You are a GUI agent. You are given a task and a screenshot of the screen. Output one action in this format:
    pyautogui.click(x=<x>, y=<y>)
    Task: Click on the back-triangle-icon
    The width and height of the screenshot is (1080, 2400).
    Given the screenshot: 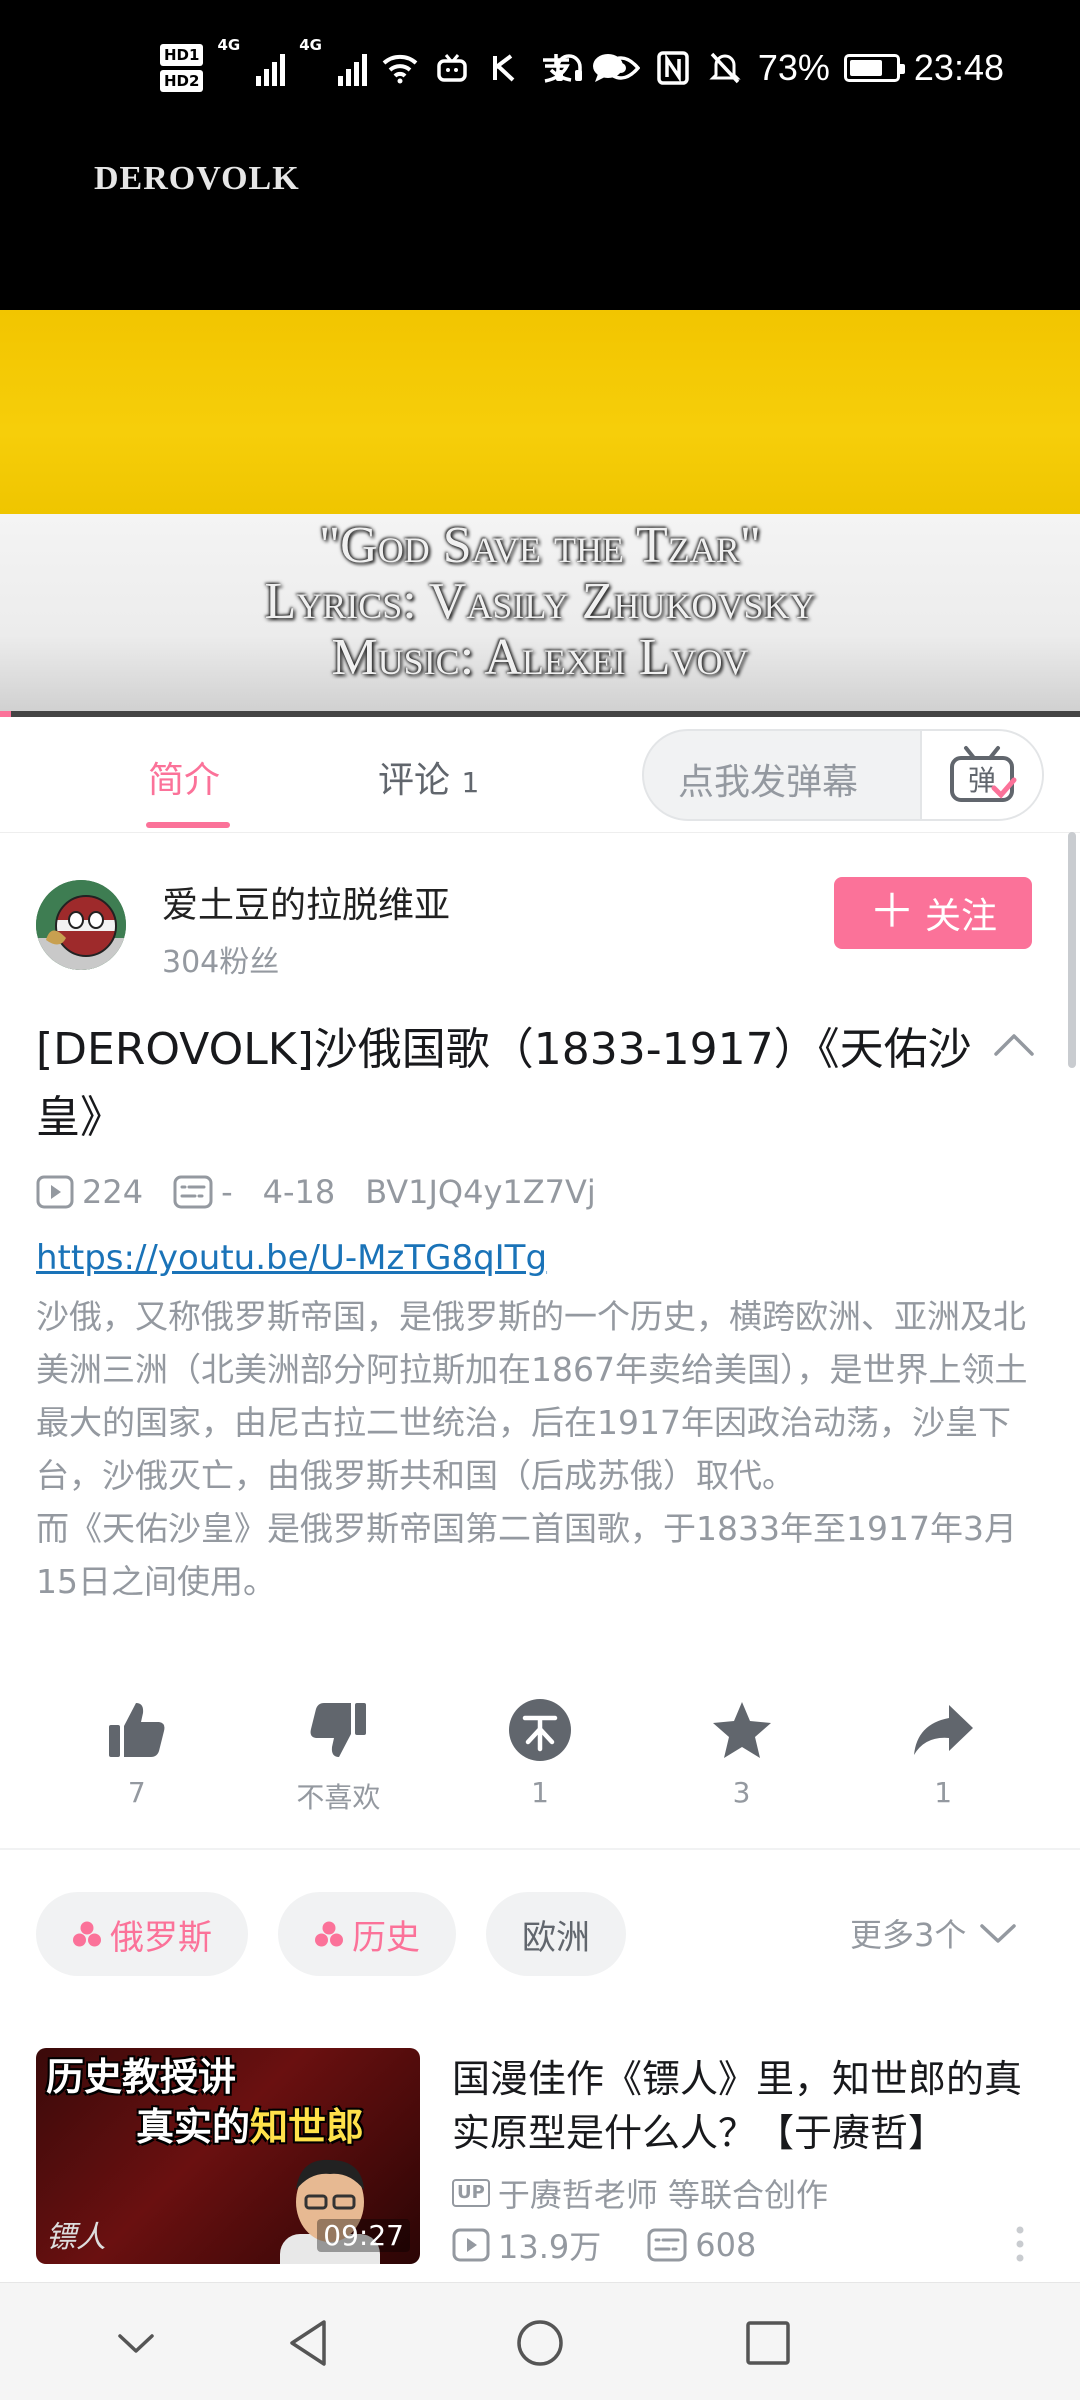 What is the action you would take?
    pyautogui.click(x=308, y=2343)
    